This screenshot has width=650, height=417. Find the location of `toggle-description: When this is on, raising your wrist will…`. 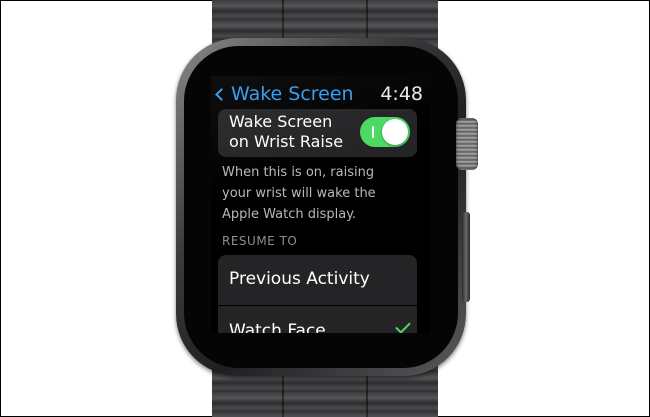

toggle-description: When this is on, raising your wrist will… is located at coordinates (322, 193).